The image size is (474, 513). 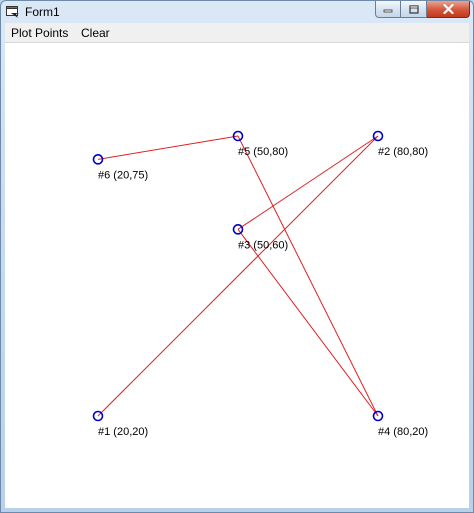 I want to click on menu-bar: Plot Points Clear, so click(x=237, y=33).